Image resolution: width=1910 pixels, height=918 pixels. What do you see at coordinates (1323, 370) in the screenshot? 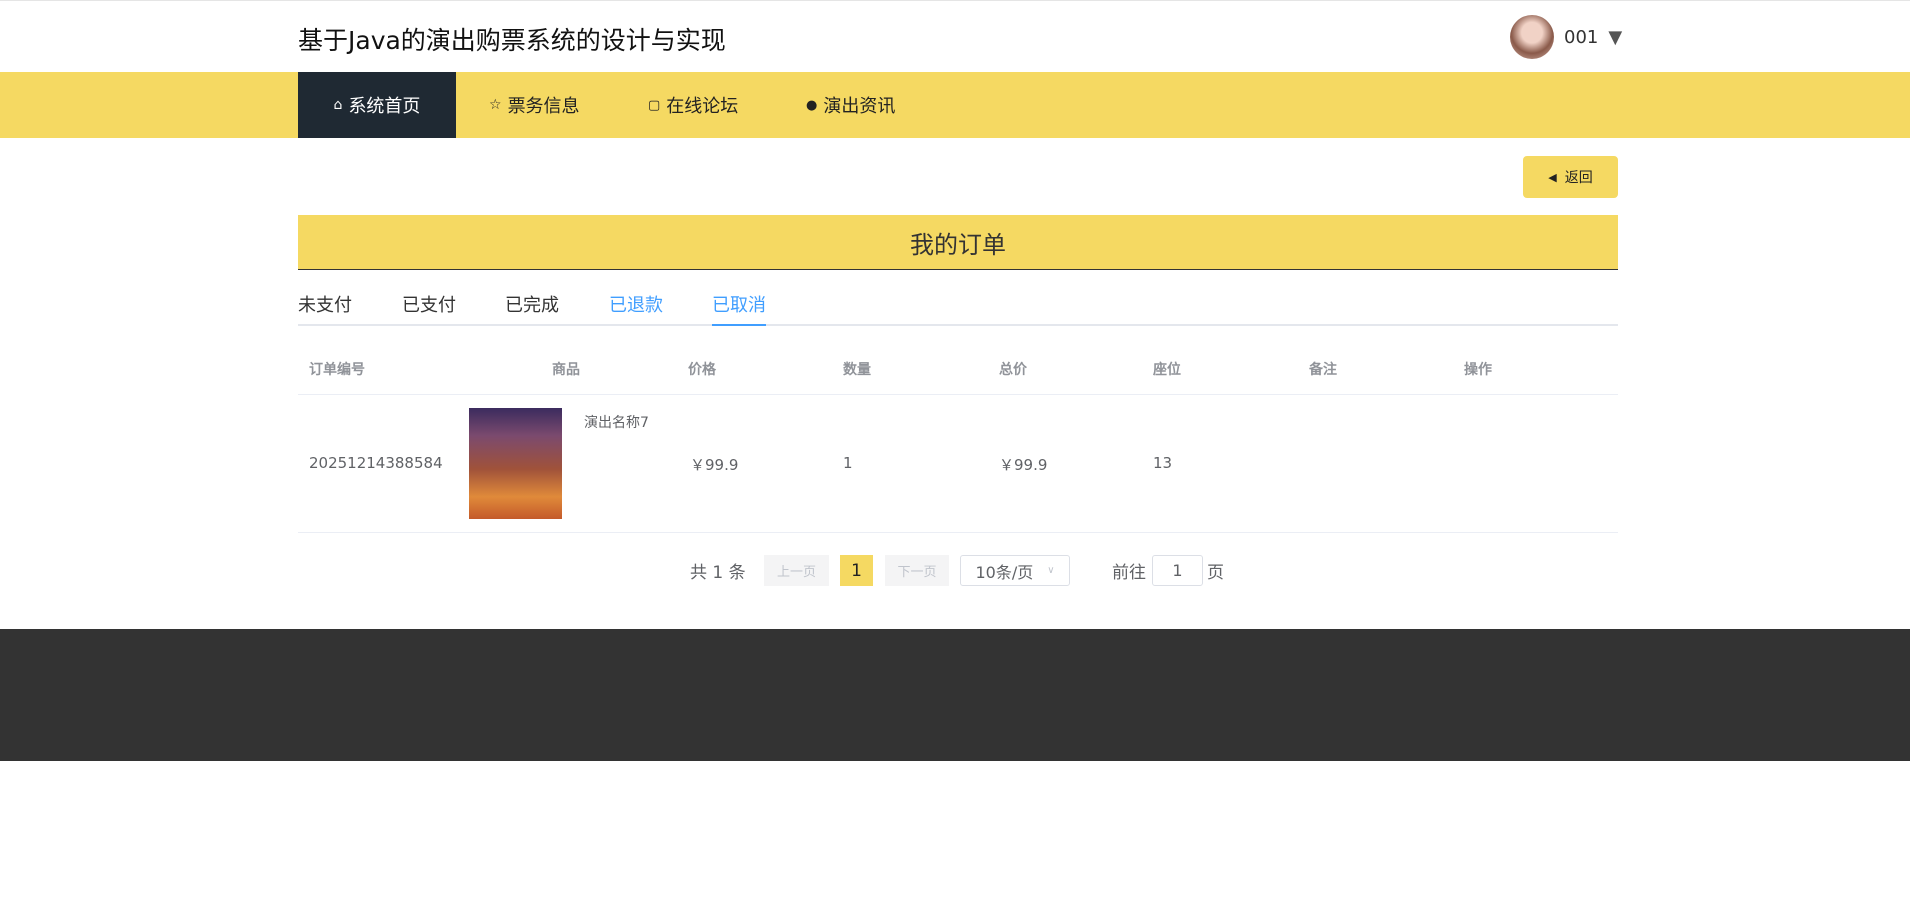
I see `col-note: 备注` at bounding box center [1323, 370].